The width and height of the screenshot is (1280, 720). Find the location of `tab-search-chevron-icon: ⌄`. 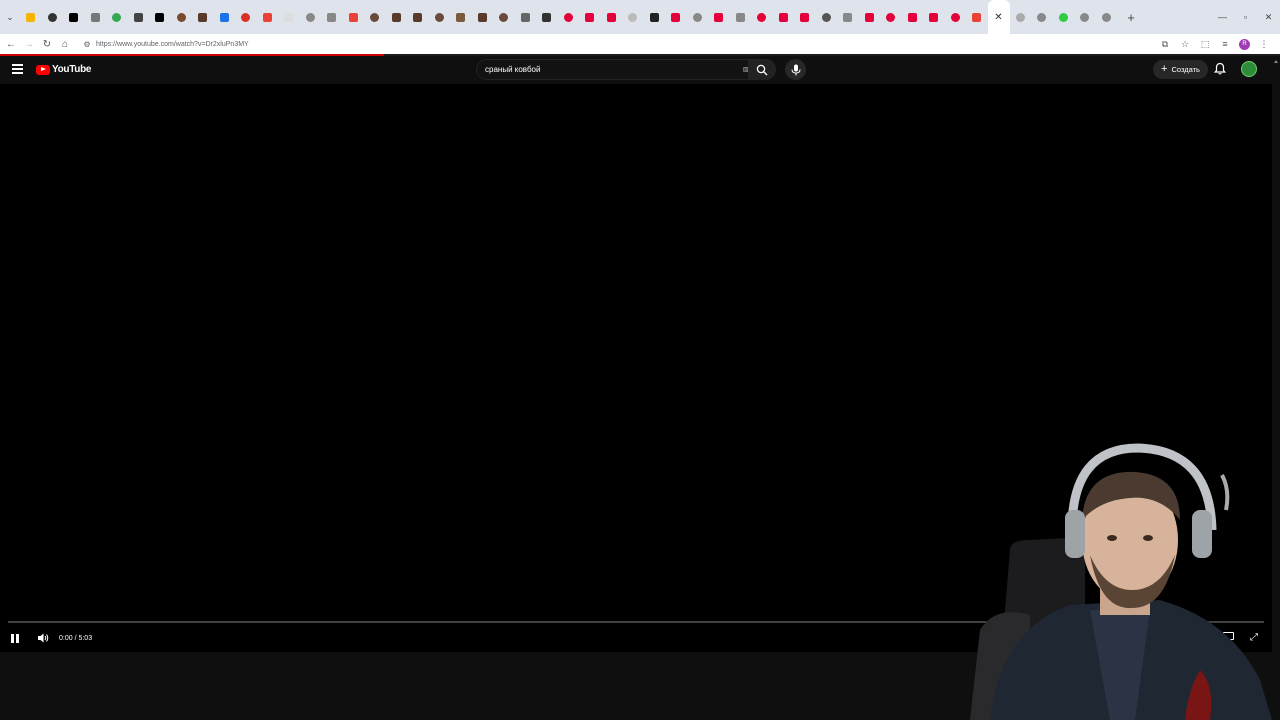

tab-search-chevron-icon: ⌄ is located at coordinates (10, 17).